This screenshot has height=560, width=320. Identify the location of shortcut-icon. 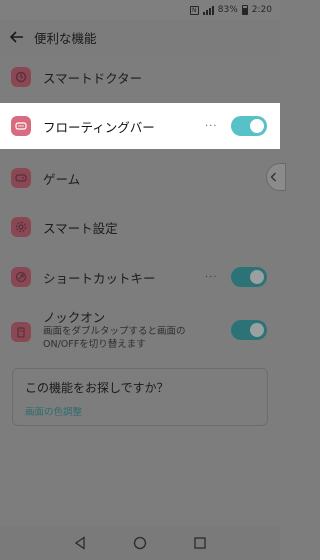
(21, 277).